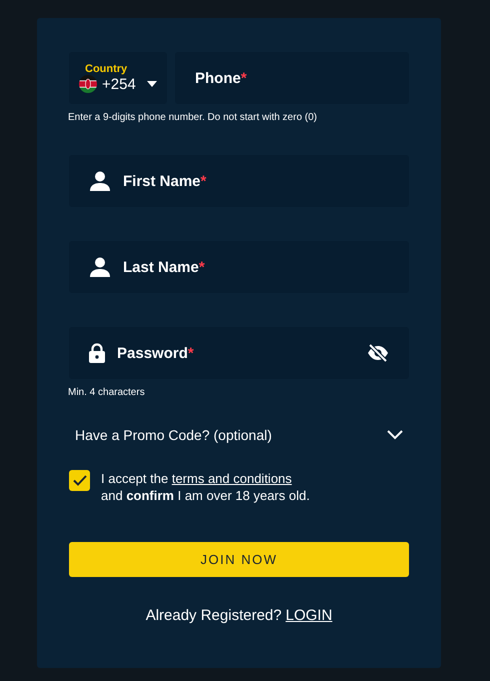 Image resolution: width=490 pixels, height=681 pixels. I want to click on consent-checkbox, so click(79, 480).